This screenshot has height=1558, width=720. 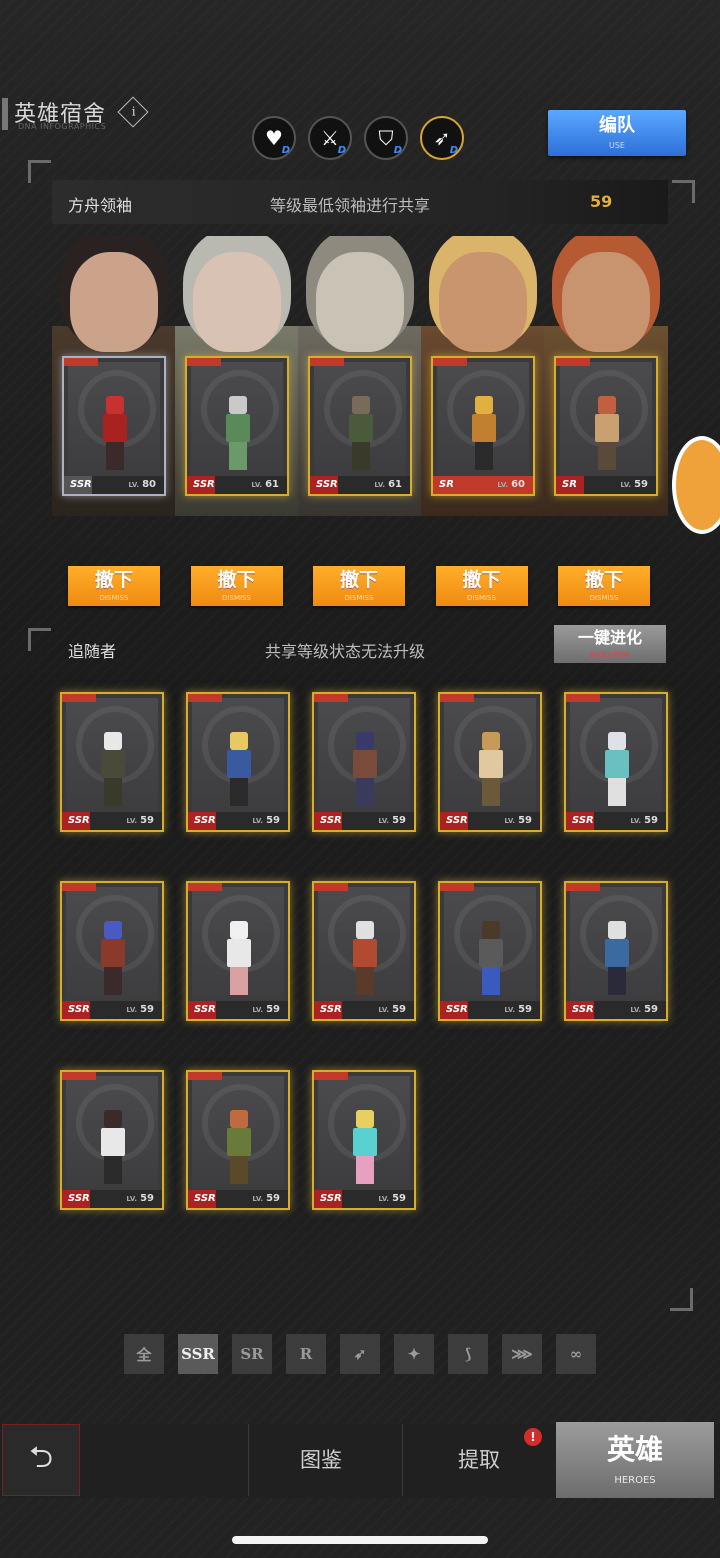 I want to click on filter-ssr: SSR, so click(x=198, y=1354).